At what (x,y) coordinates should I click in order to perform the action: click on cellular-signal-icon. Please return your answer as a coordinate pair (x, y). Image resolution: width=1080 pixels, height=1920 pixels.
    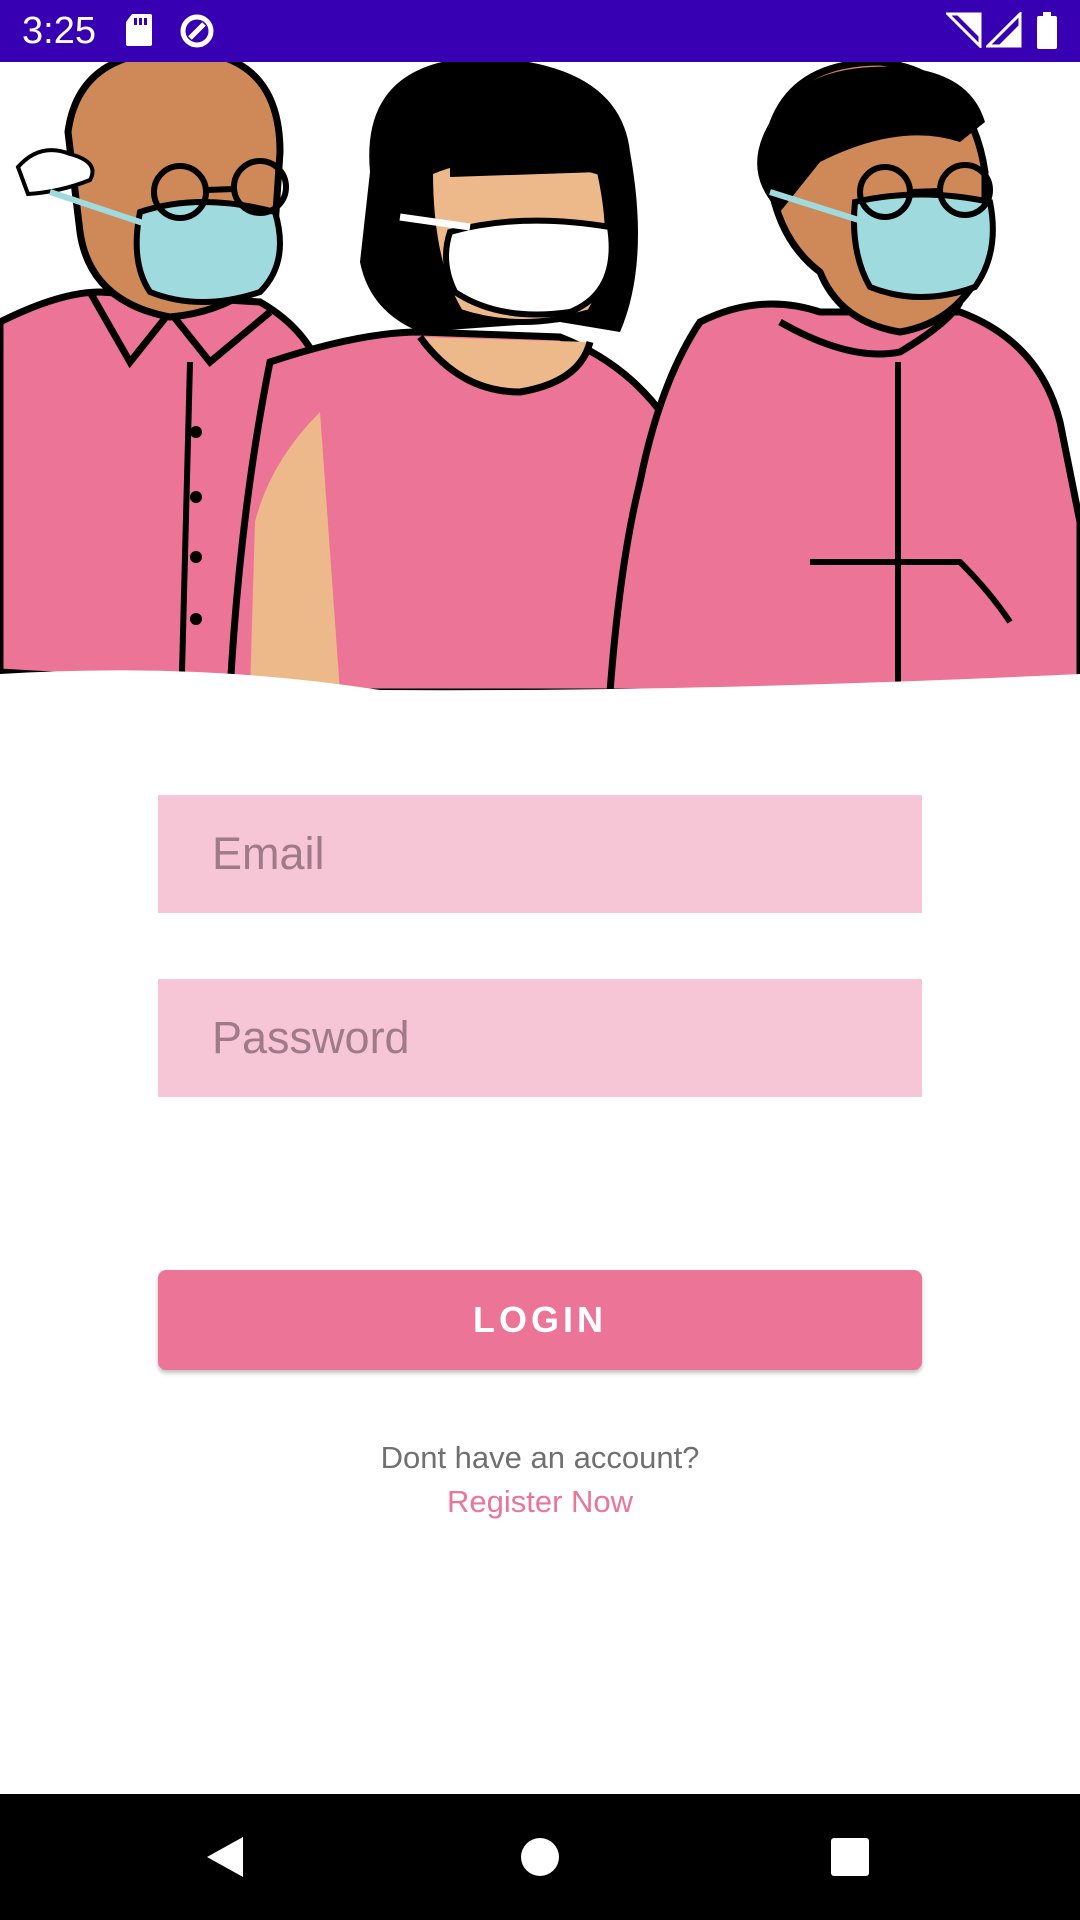
    Looking at the image, I should click on (1003, 31).